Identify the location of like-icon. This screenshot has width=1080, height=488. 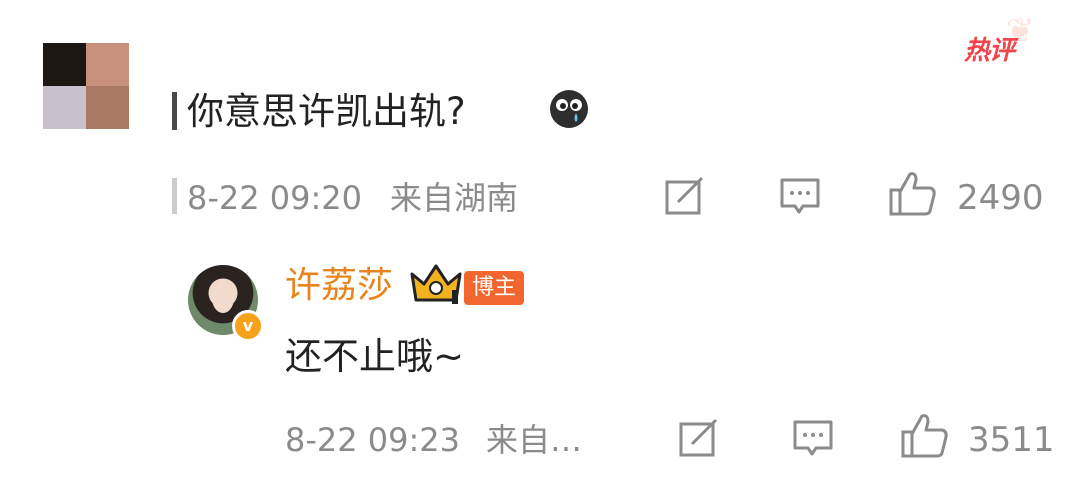
(913, 194).